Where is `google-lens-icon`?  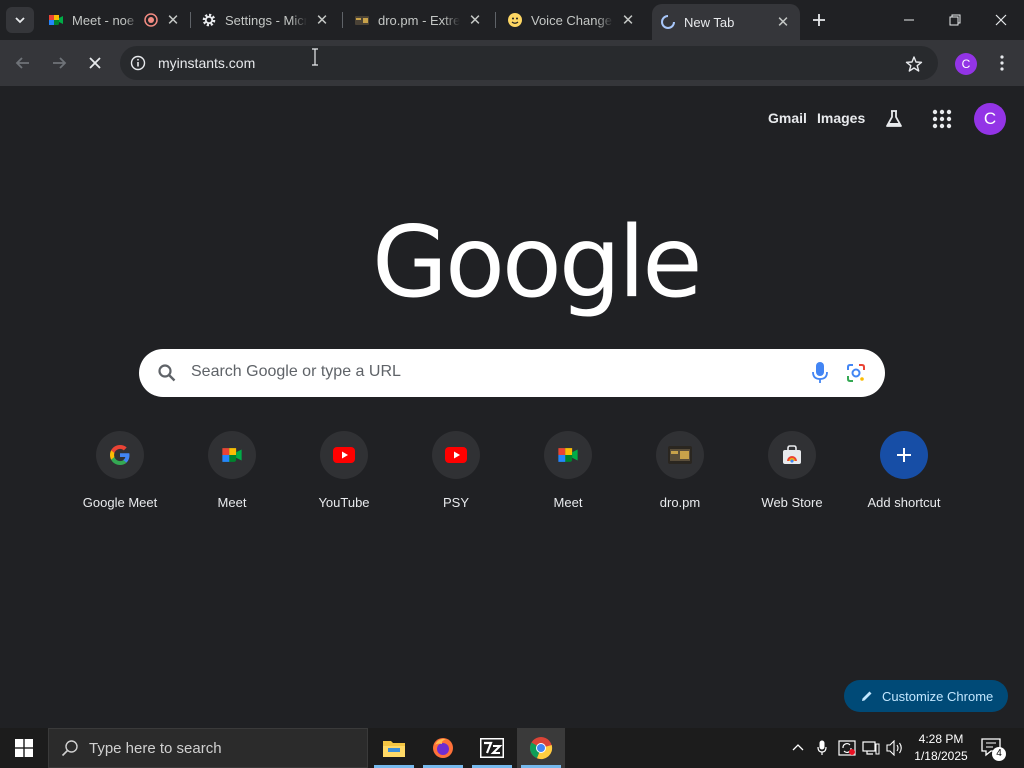
google-lens-icon is located at coordinates (856, 373).